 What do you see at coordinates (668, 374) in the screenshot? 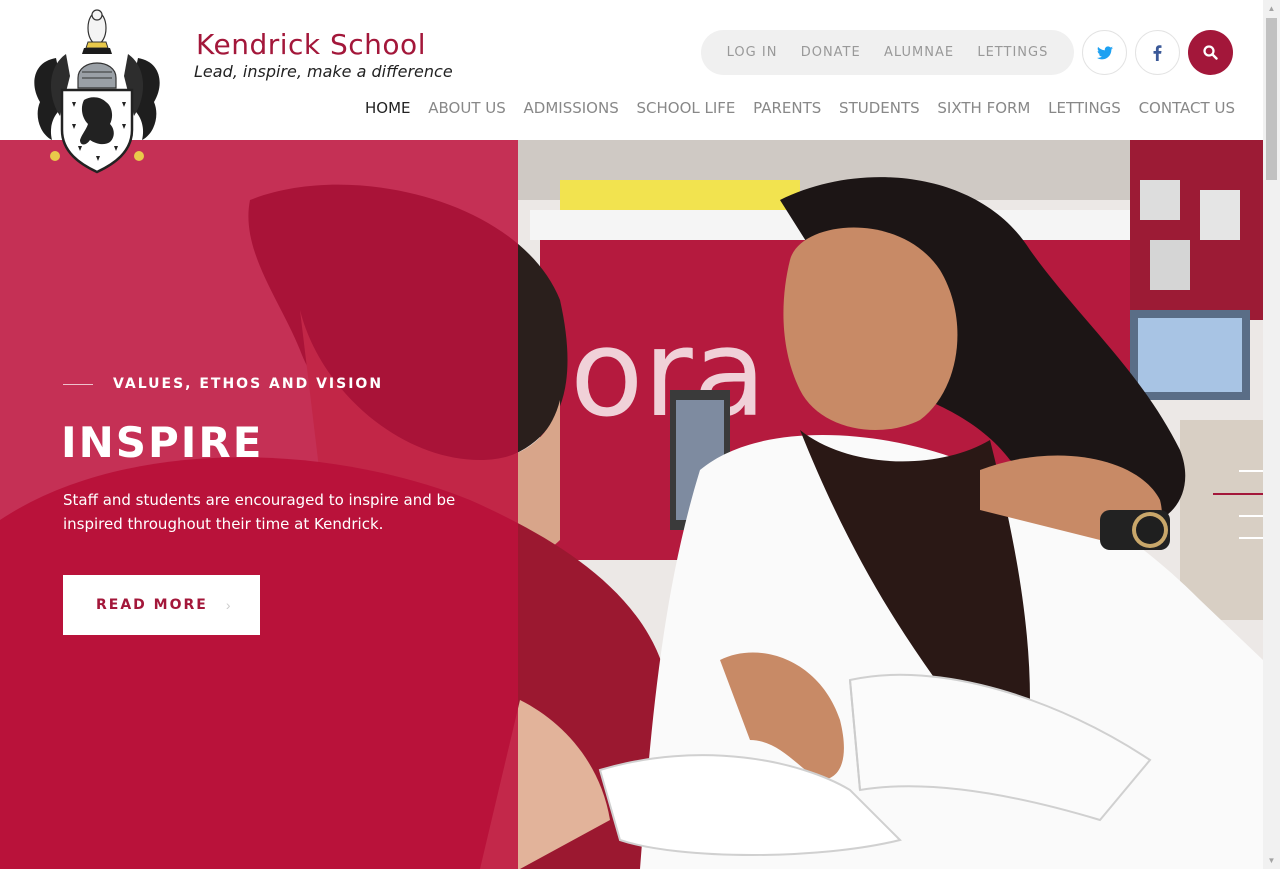
I see `svg-text: ora` at bounding box center [668, 374].